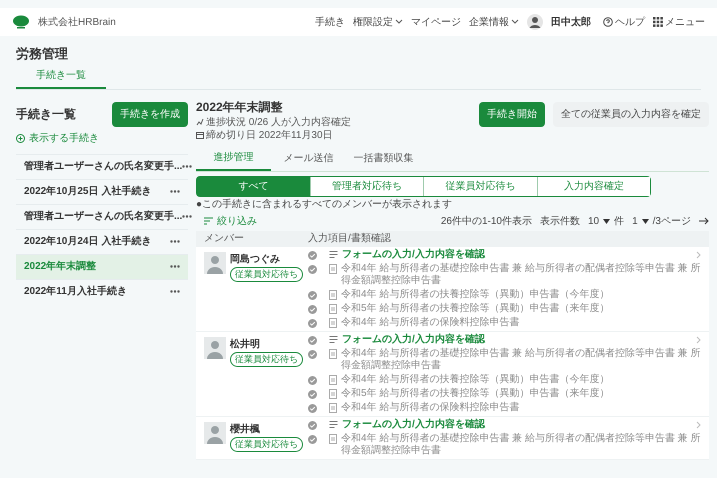 This screenshot has width=717, height=478. Describe the element at coordinates (233, 158) in the screenshot. I see `tab: 進捗管理` at that location.